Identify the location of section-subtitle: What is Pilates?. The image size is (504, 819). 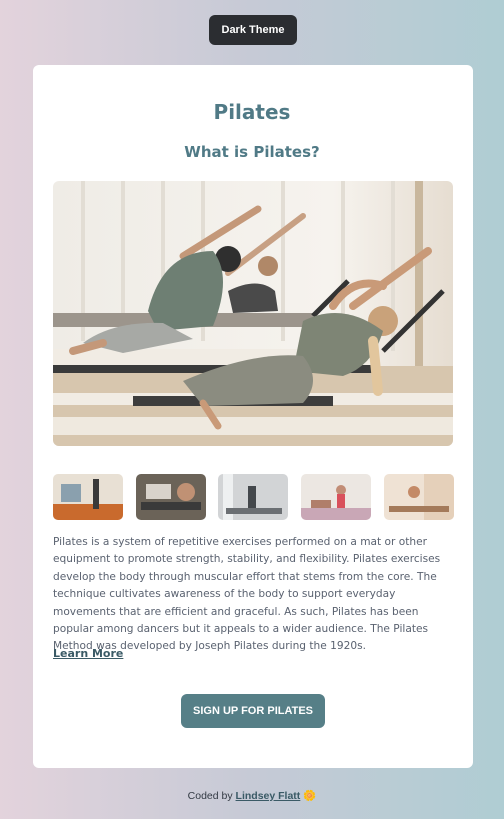
(252, 152).